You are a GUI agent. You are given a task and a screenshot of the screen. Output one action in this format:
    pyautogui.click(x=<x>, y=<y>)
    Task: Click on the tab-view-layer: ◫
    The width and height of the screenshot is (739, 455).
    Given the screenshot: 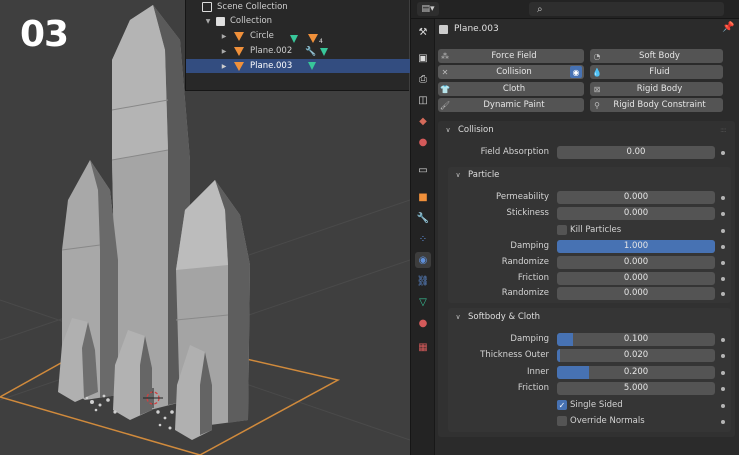 What is the action you would take?
    pyautogui.click(x=423, y=100)
    